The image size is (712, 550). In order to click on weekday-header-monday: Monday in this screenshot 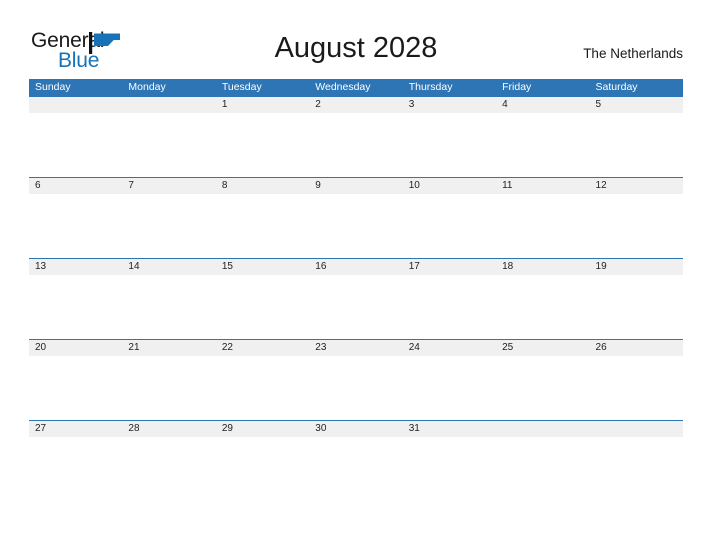, I will do `click(147, 87)`.